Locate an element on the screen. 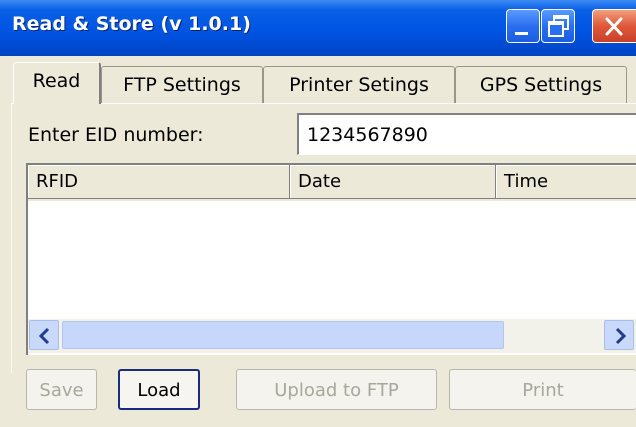 The width and height of the screenshot is (636, 427). column-header-time: Time is located at coordinates (566, 182).